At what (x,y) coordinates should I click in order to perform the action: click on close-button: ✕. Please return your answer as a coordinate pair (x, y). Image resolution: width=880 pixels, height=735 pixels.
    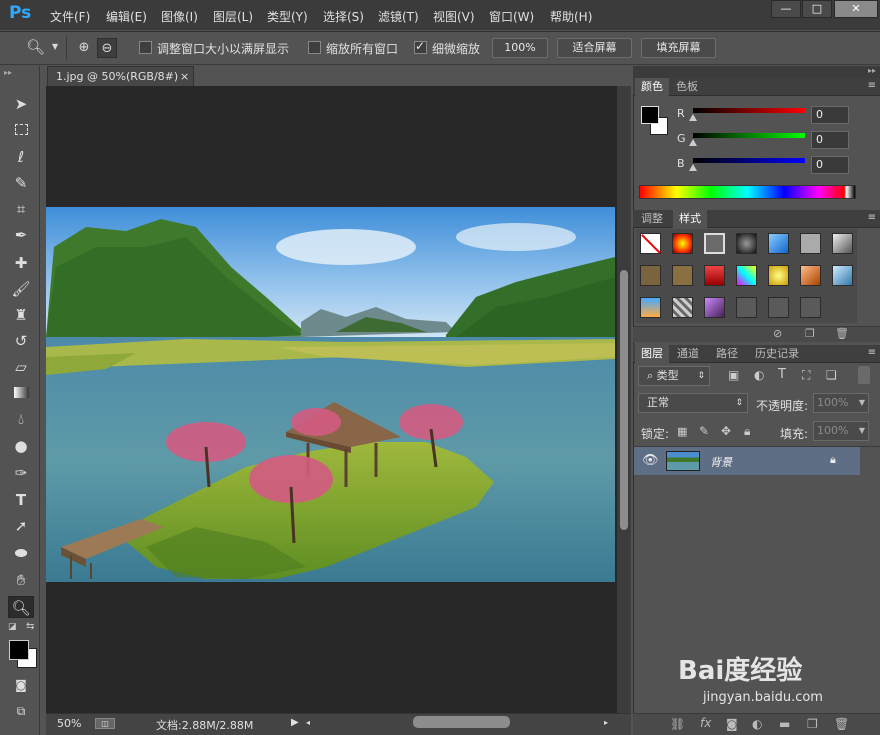
    Looking at the image, I should click on (856, 9).